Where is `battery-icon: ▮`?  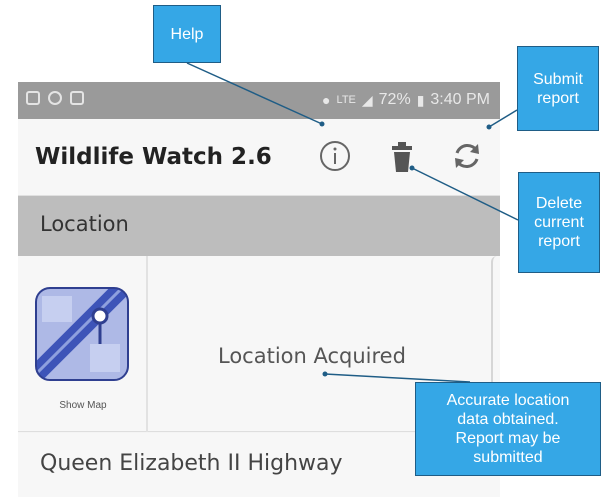 battery-icon: ▮ is located at coordinates (420, 99).